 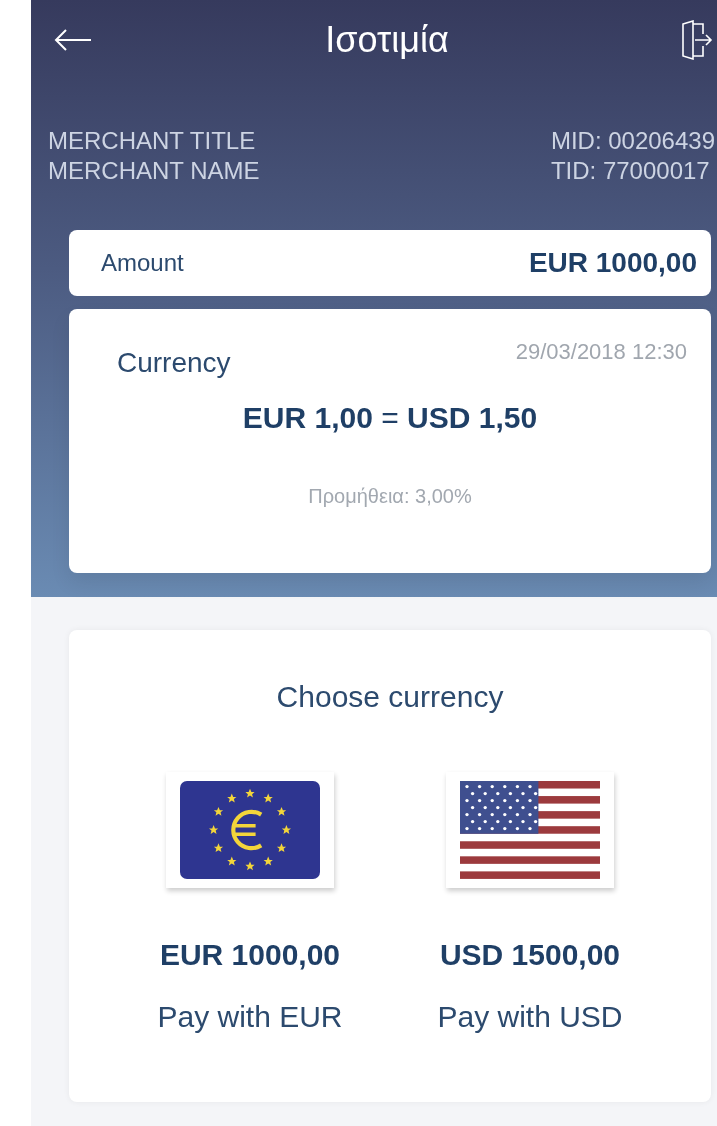 What do you see at coordinates (152, 141) in the screenshot?
I see `merchant-title: MERCHANT TITLE` at bounding box center [152, 141].